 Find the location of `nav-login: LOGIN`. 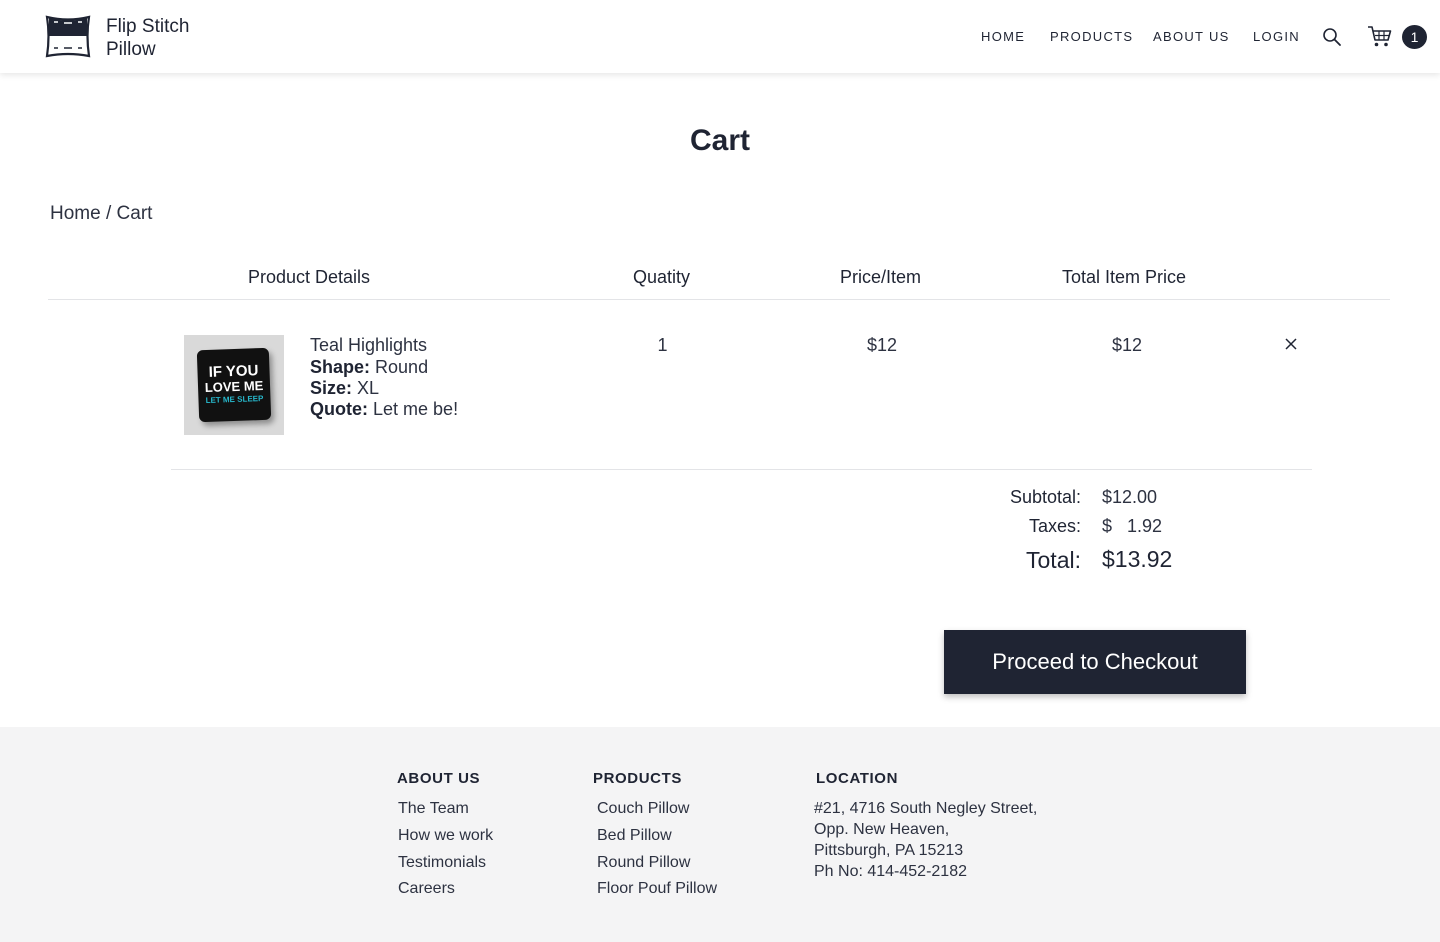

nav-login: LOGIN is located at coordinates (1276, 36).